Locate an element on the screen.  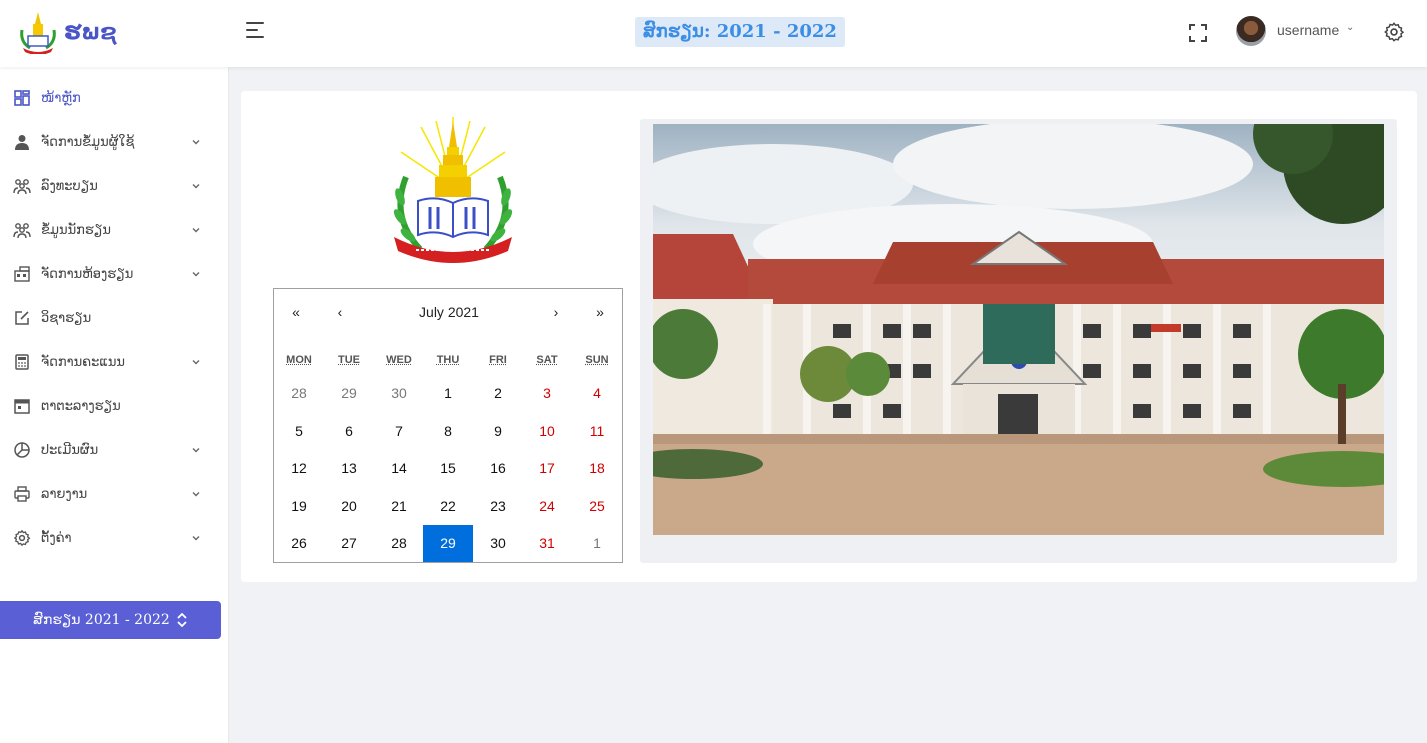
calendar-weekday-header: MON is located at coordinates (299, 360).